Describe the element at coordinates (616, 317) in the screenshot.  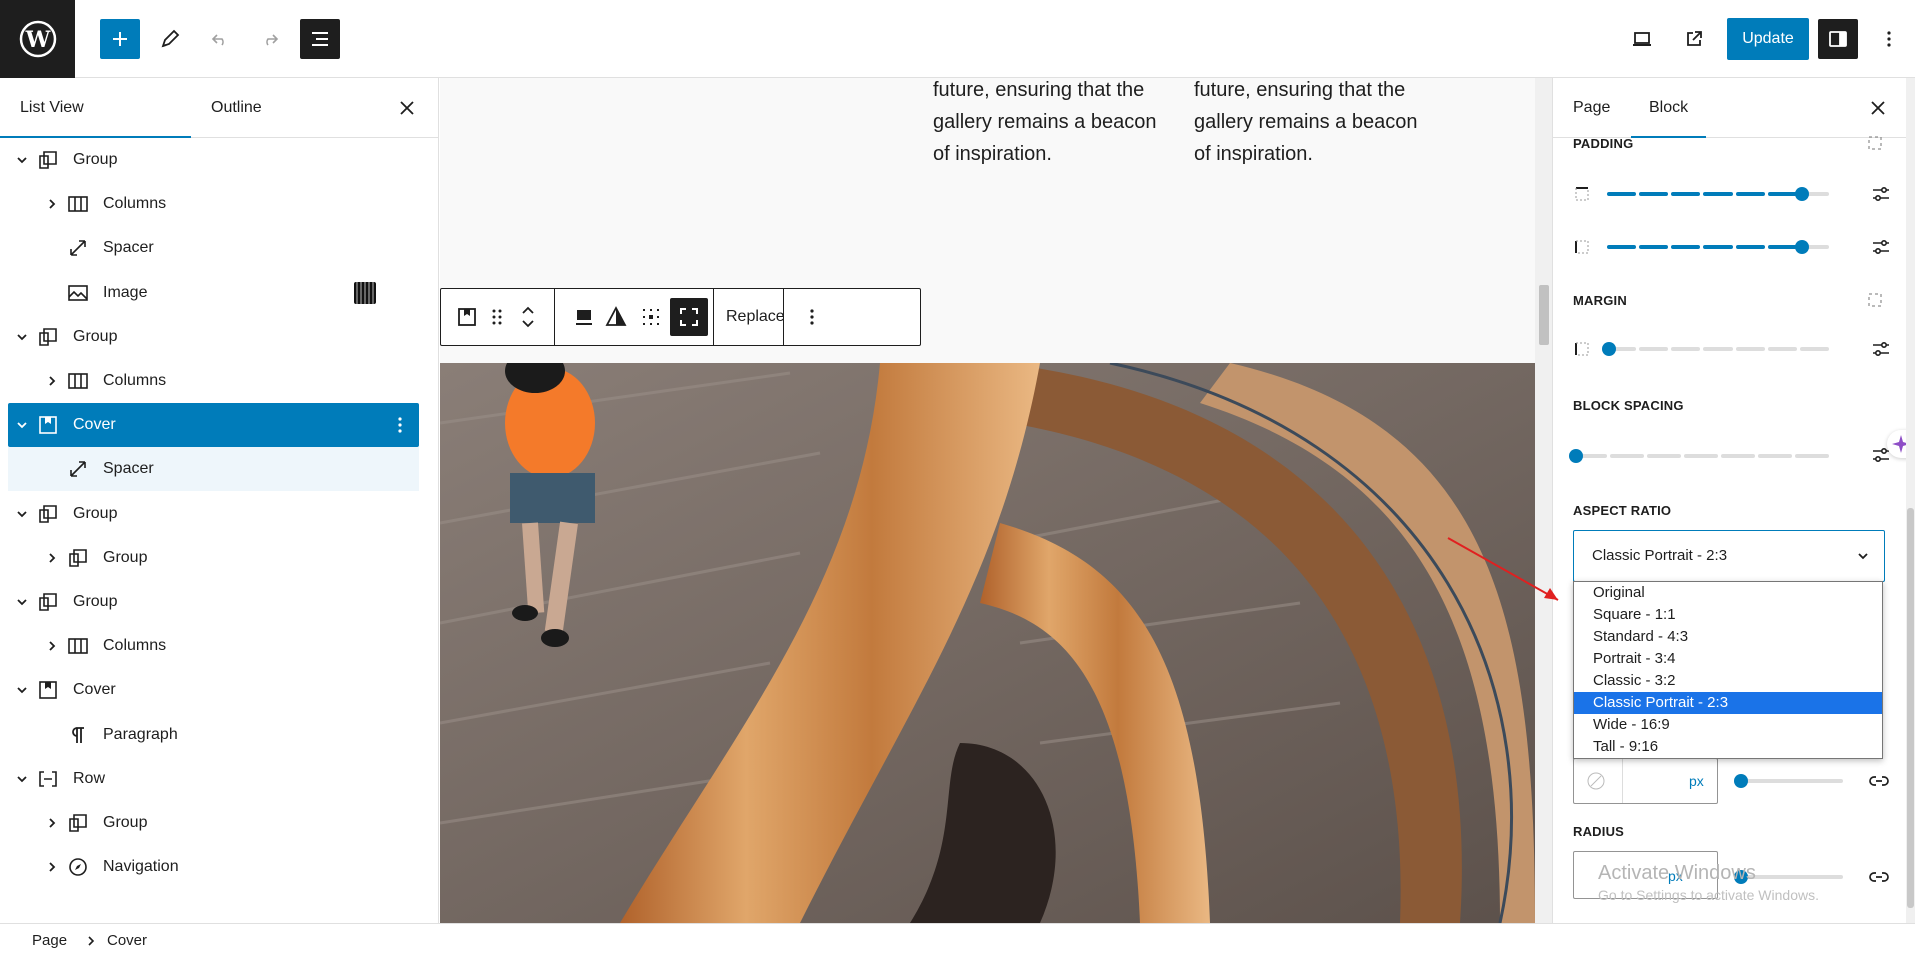
I see `duotone-button` at that location.